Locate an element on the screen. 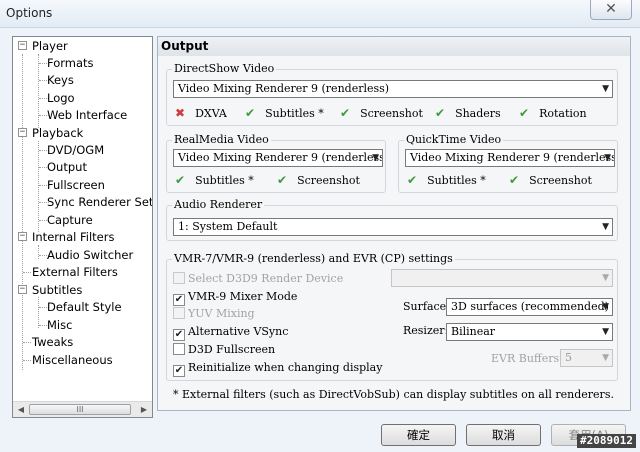 This screenshot has width=640, height=452. tree-item-miscellaneous: Miscellaneous is located at coordinates (72, 360).